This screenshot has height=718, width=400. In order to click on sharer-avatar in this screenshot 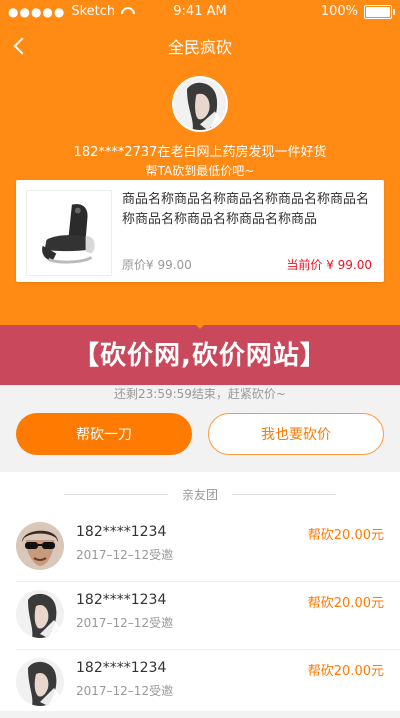, I will do `click(200, 104)`.